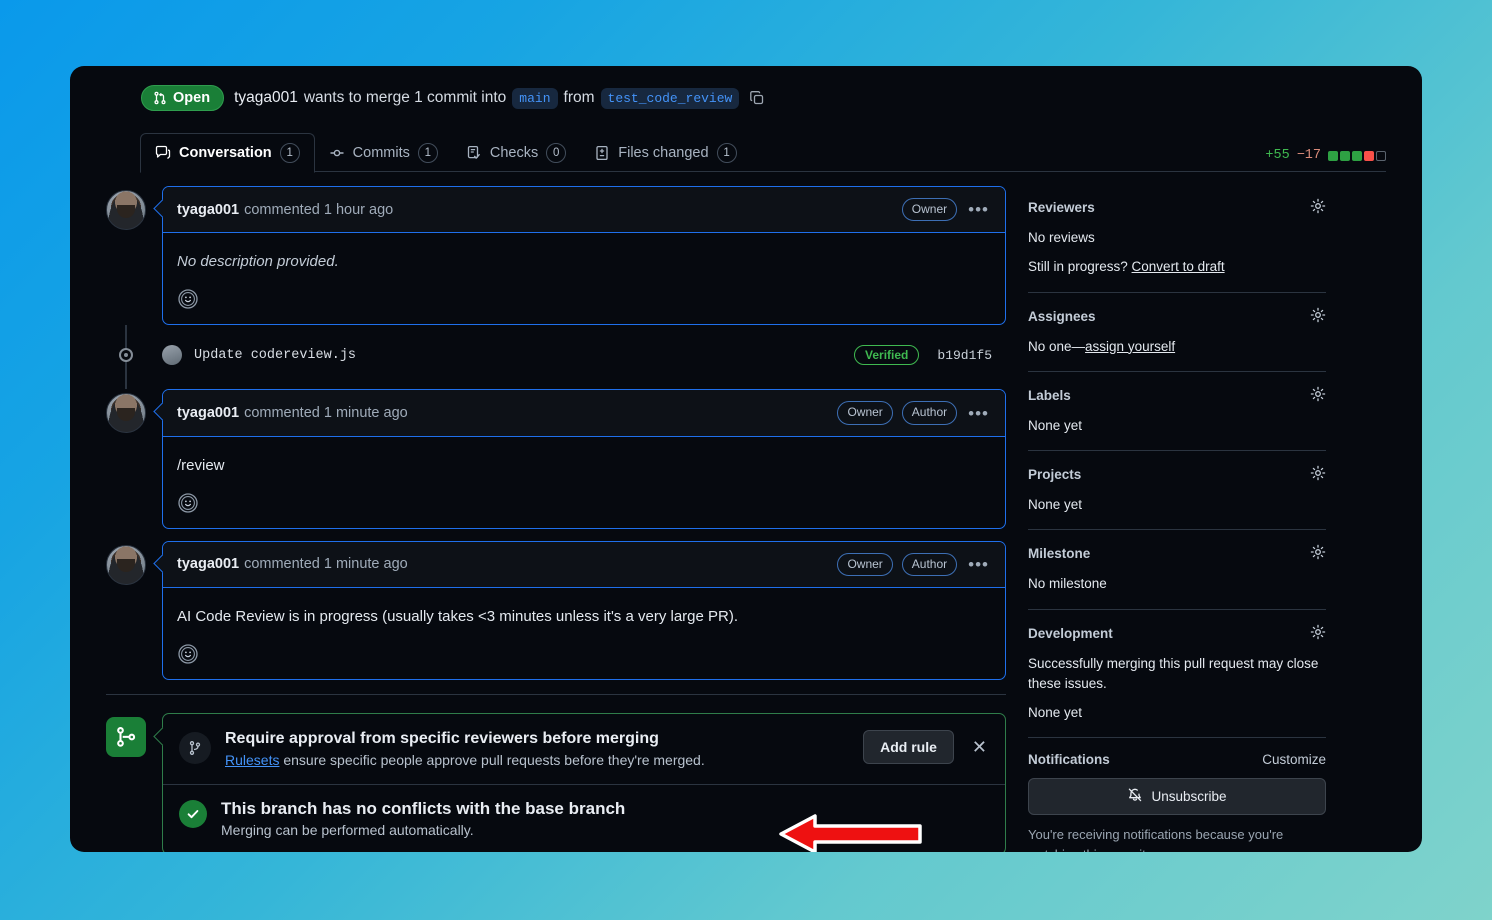 The width and height of the screenshot is (1492, 920). What do you see at coordinates (1277, 155) in the screenshot?
I see `diffstat-additions: +55` at bounding box center [1277, 155].